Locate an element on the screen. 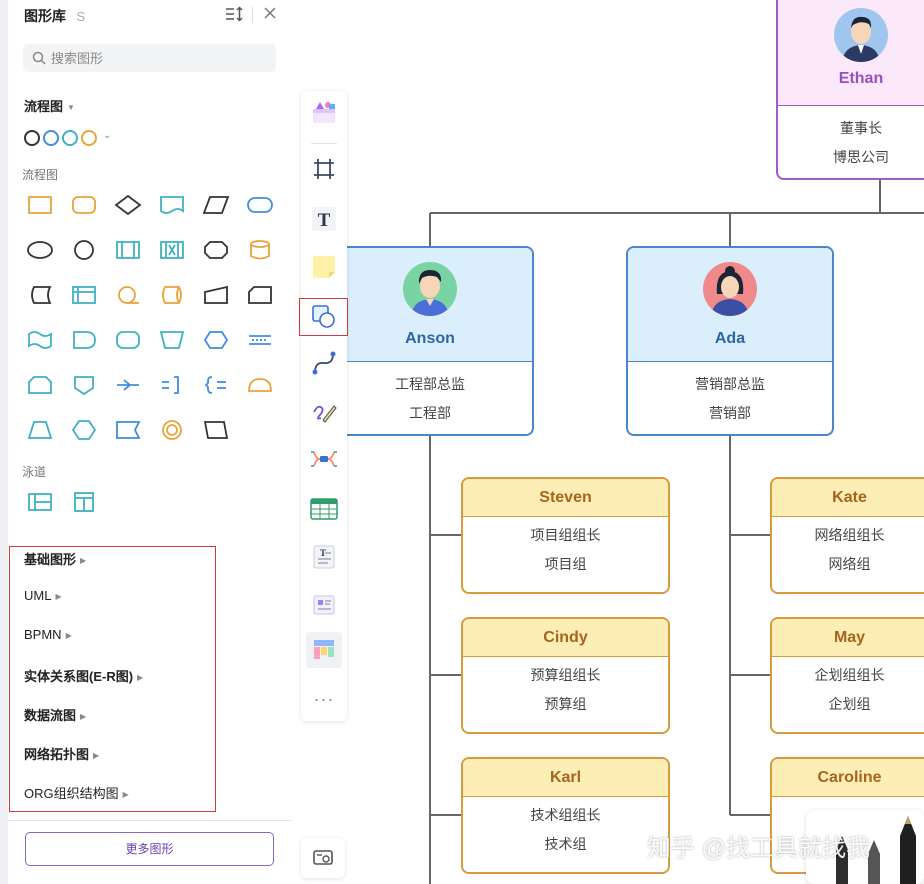  shape-manual-operation is located at coordinates (172, 340).